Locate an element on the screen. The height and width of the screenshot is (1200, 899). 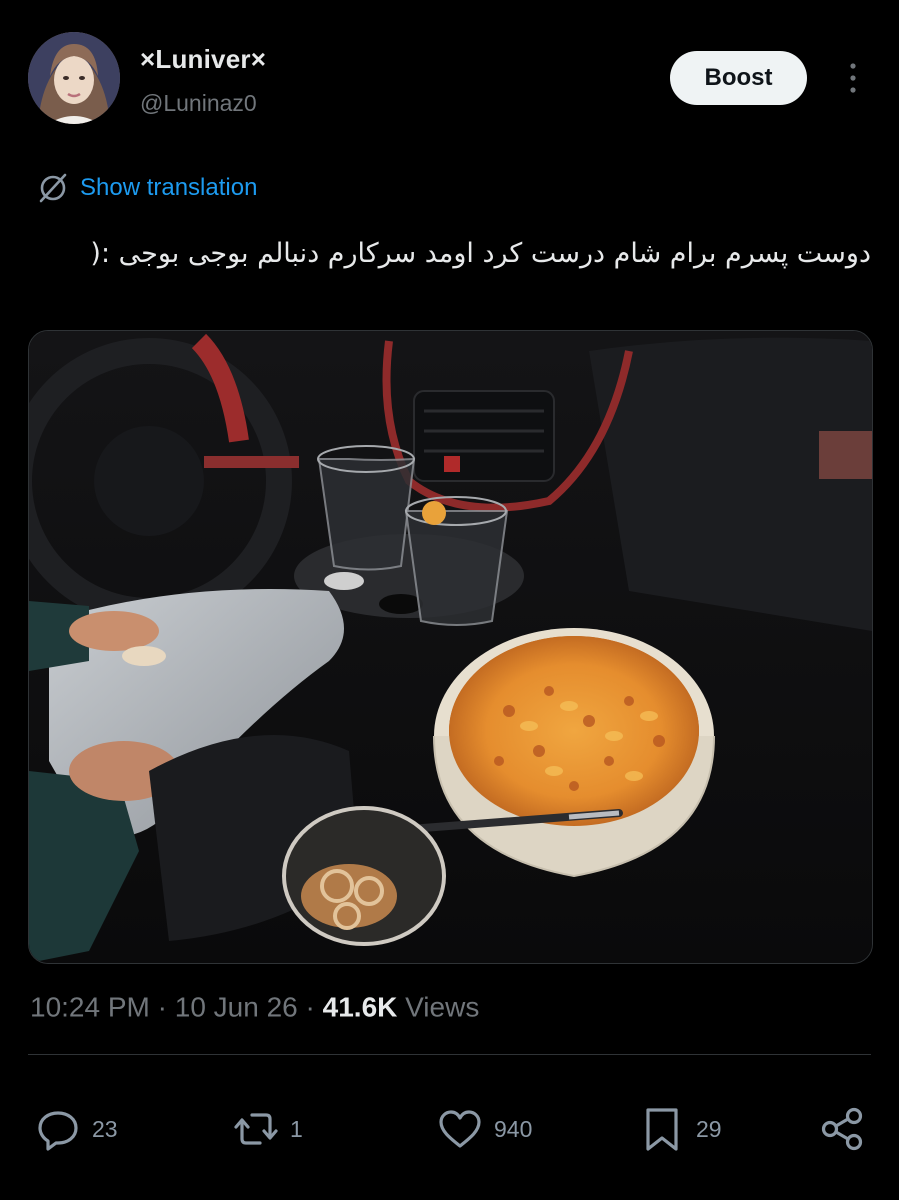
more-vertical-icon is located at coordinates (853, 78).